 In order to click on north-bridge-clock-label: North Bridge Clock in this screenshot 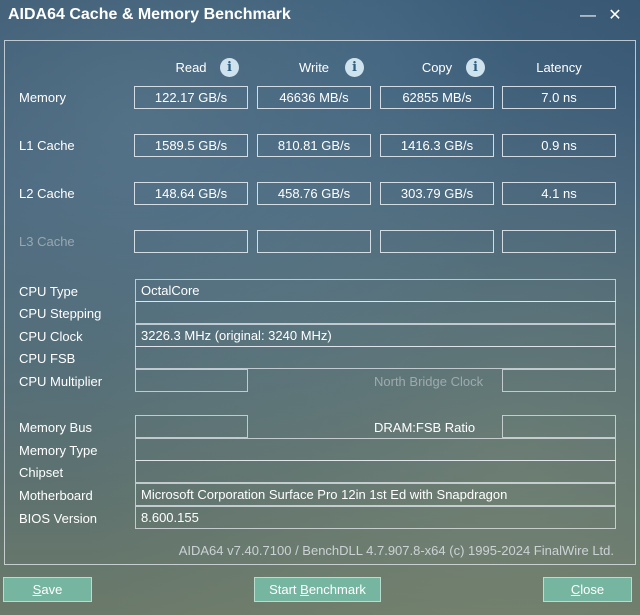, I will do `click(429, 381)`.